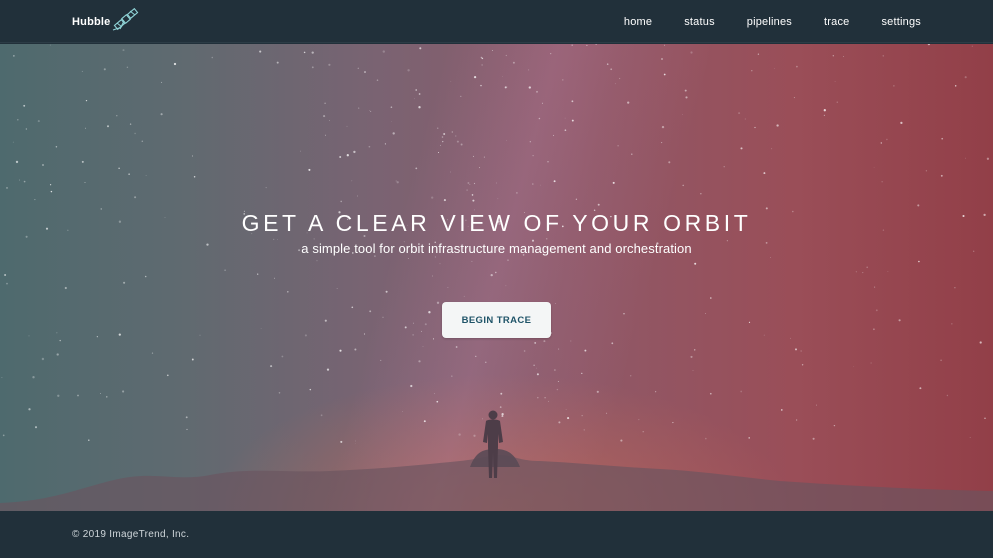 Image resolution: width=993 pixels, height=558 pixels. I want to click on copyright-text: © 2019 ImageTrend, Inc., so click(131, 534).